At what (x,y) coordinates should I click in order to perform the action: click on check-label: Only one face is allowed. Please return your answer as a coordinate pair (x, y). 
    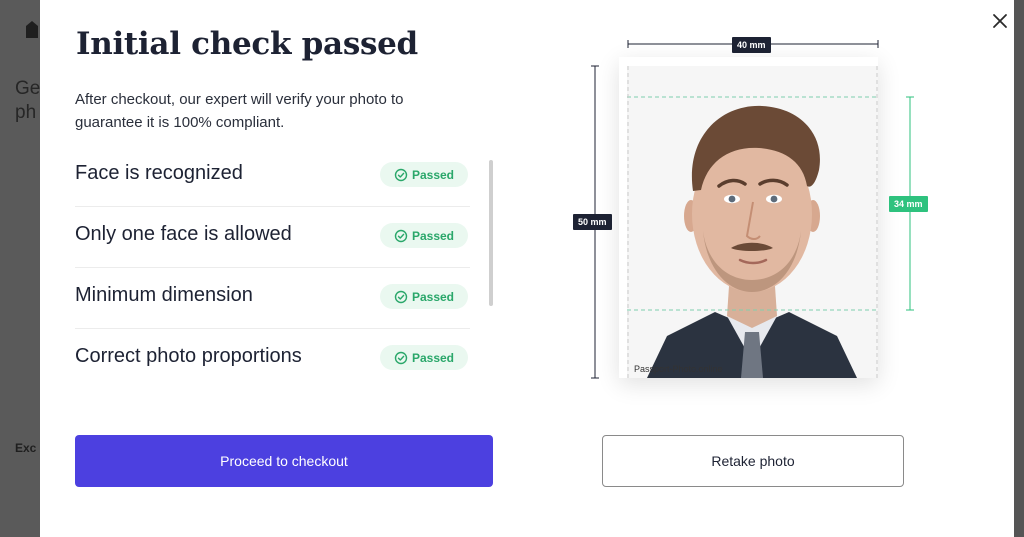
    Looking at the image, I should click on (183, 234).